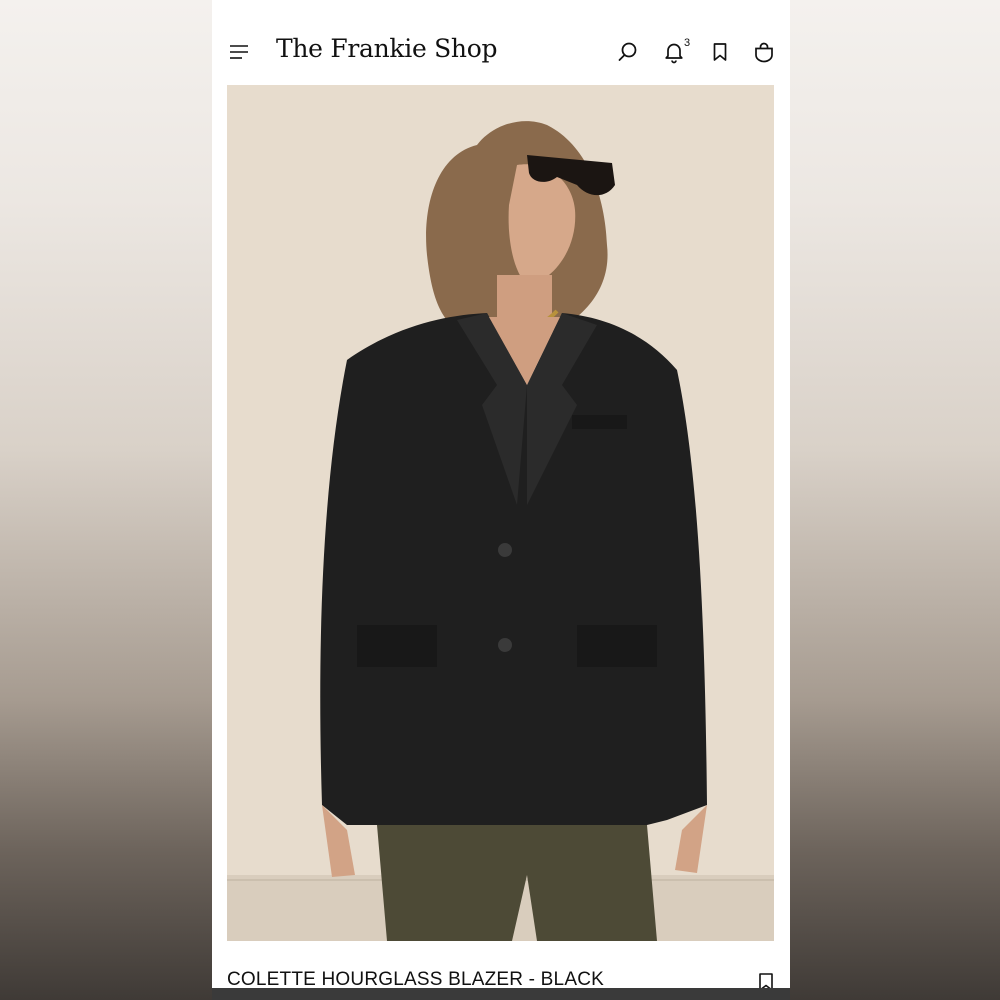  I want to click on site-header: The Frankie Shop 3, so click(501, 42).